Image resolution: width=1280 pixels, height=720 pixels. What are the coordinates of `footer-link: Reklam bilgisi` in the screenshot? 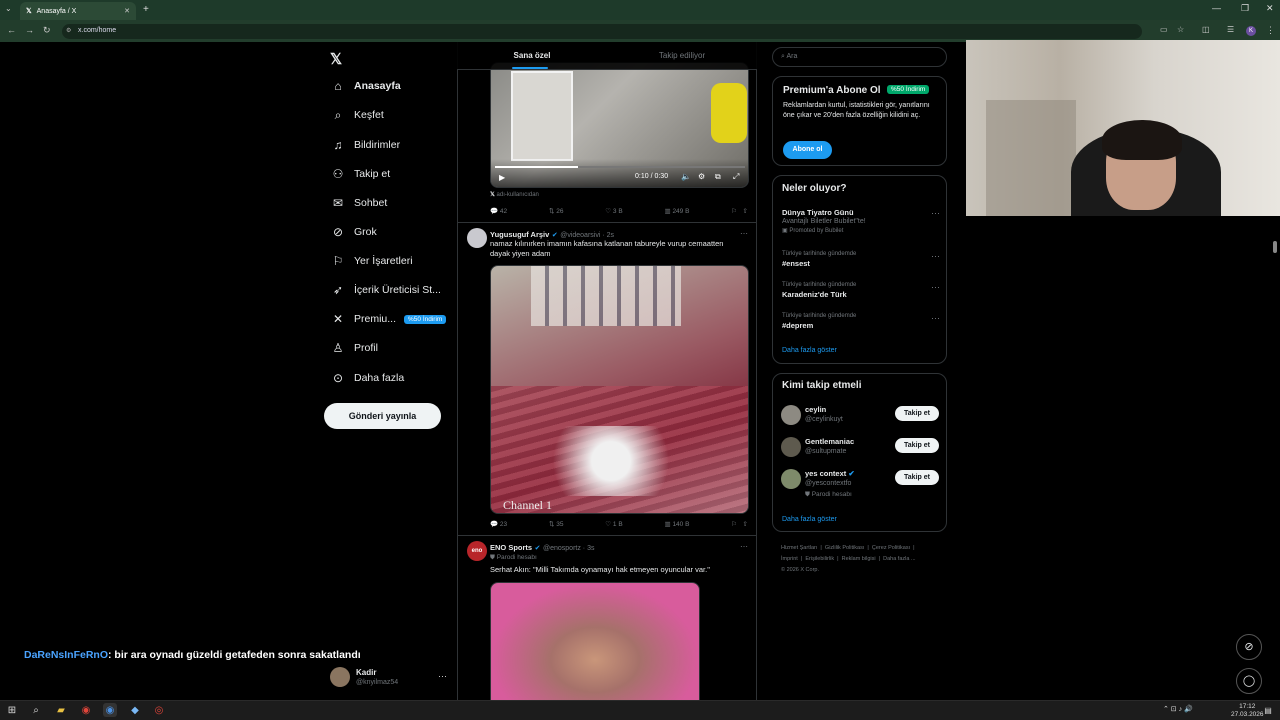 It's located at (859, 559).